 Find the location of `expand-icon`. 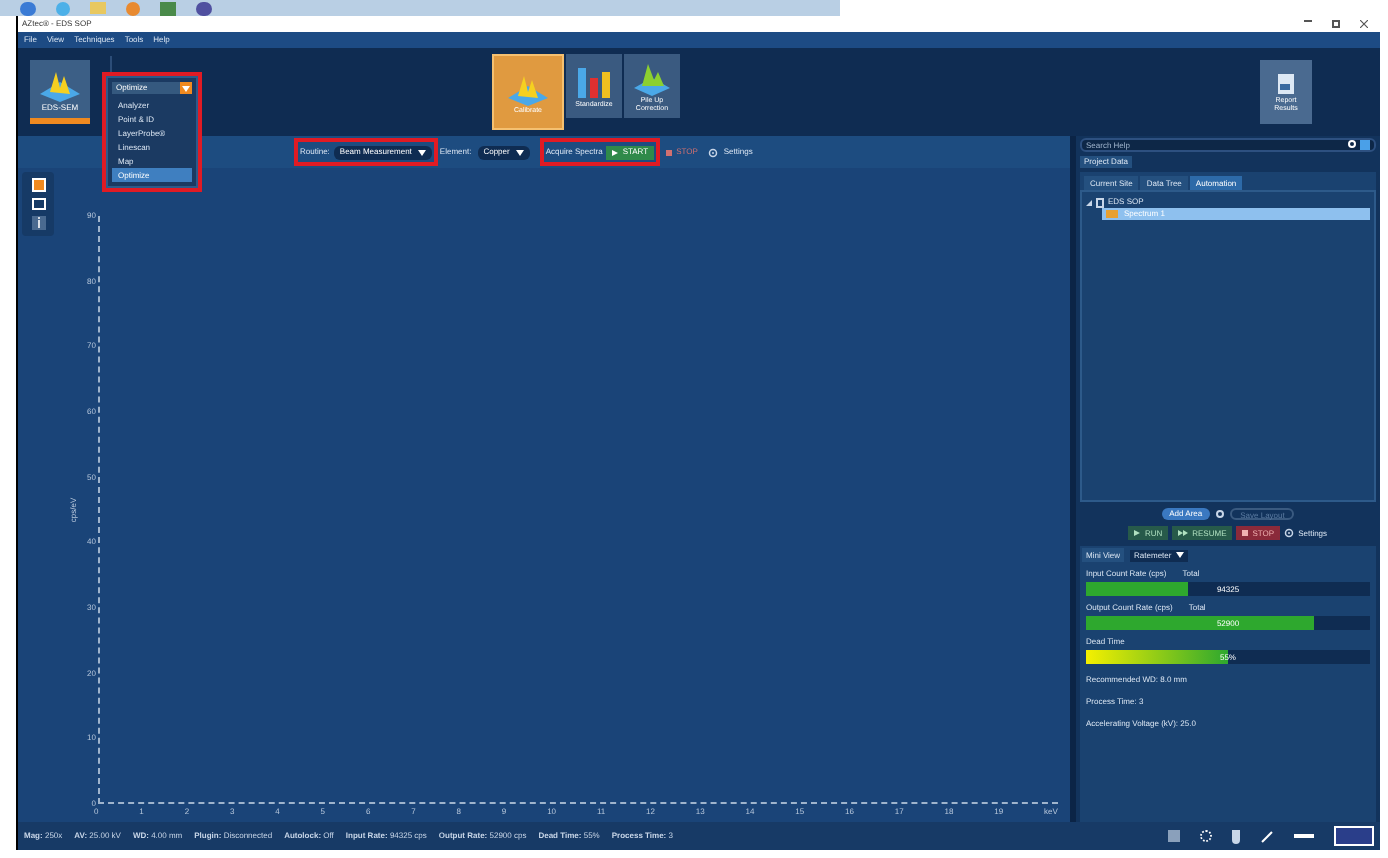

expand-icon is located at coordinates (1089, 202).